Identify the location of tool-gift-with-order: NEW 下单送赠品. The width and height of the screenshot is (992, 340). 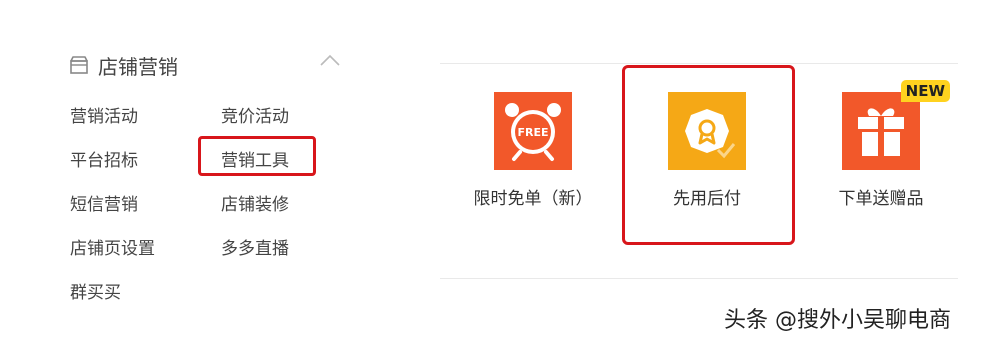
(881, 144).